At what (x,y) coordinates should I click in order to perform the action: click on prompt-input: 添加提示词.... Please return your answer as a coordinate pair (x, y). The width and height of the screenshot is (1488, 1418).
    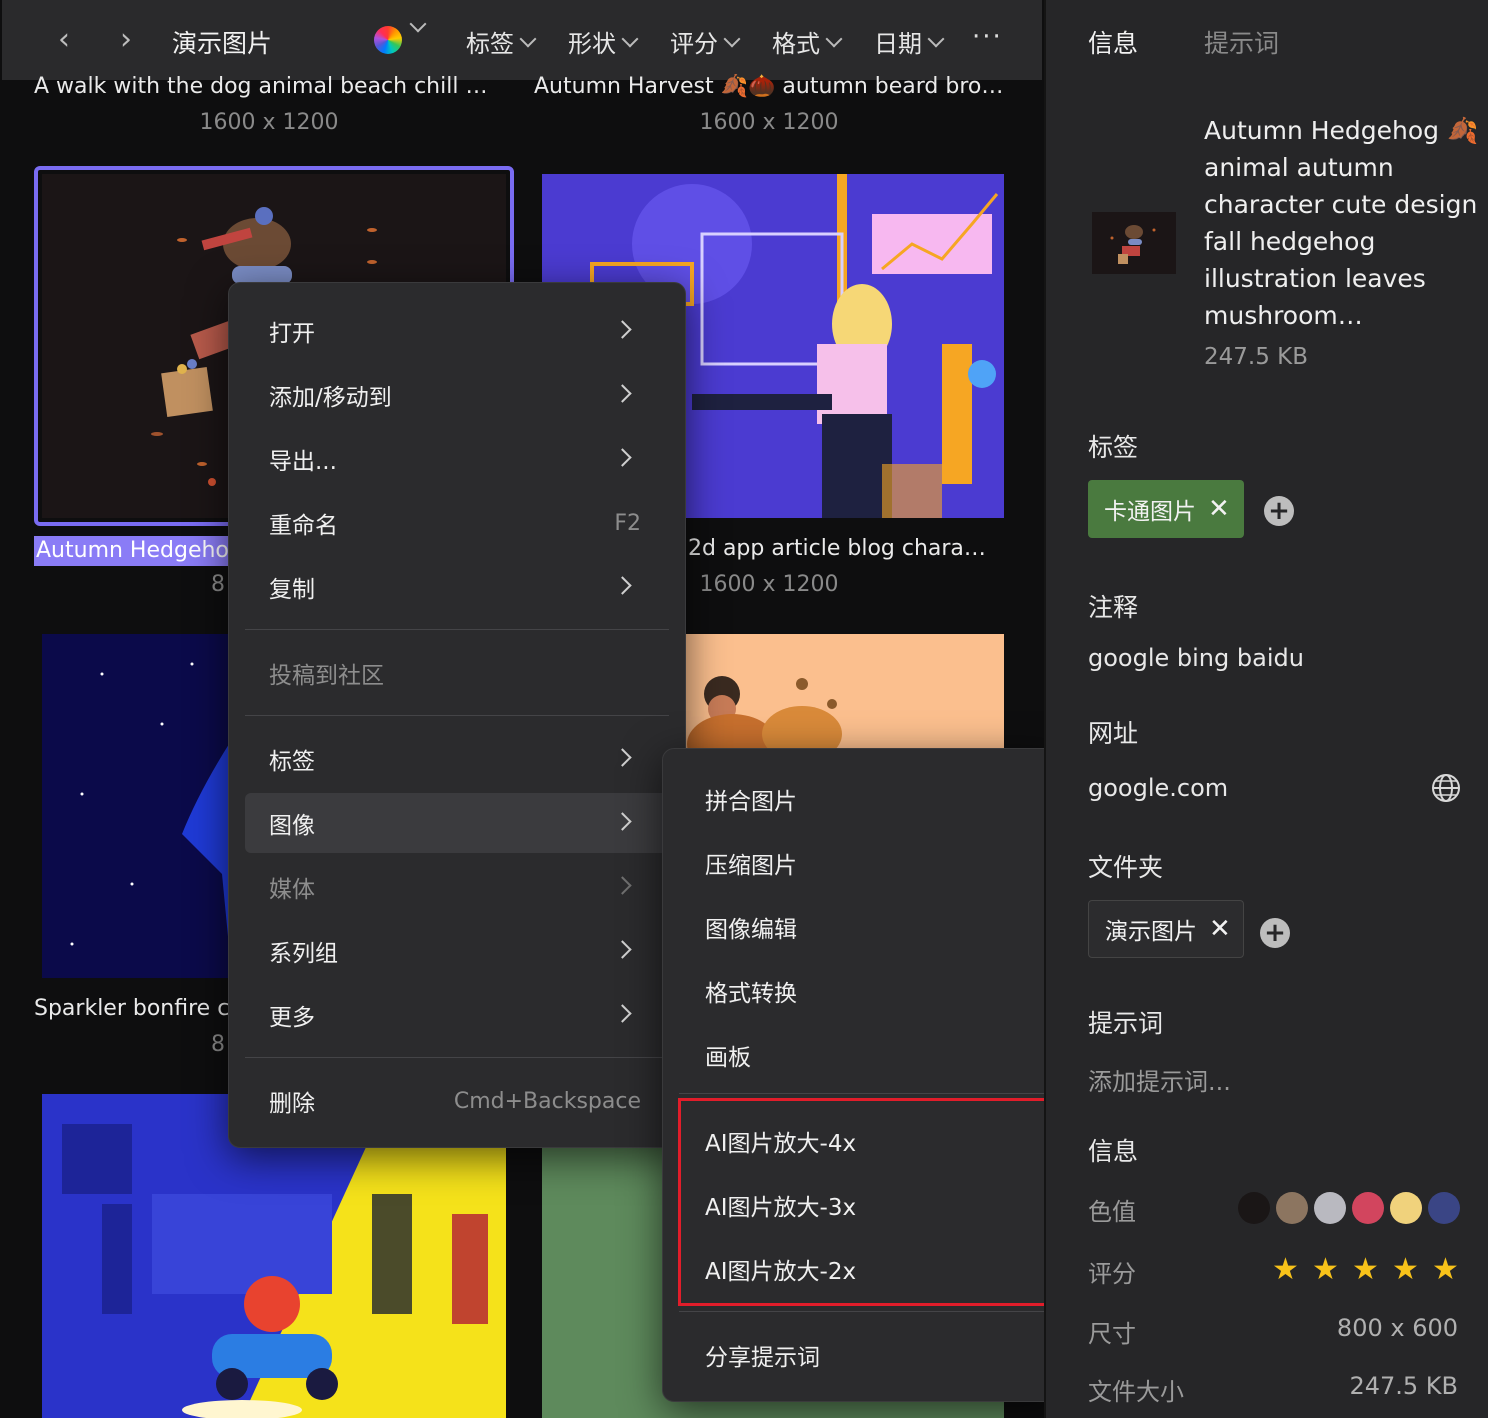
    Looking at the image, I should click on (1159, 1079).